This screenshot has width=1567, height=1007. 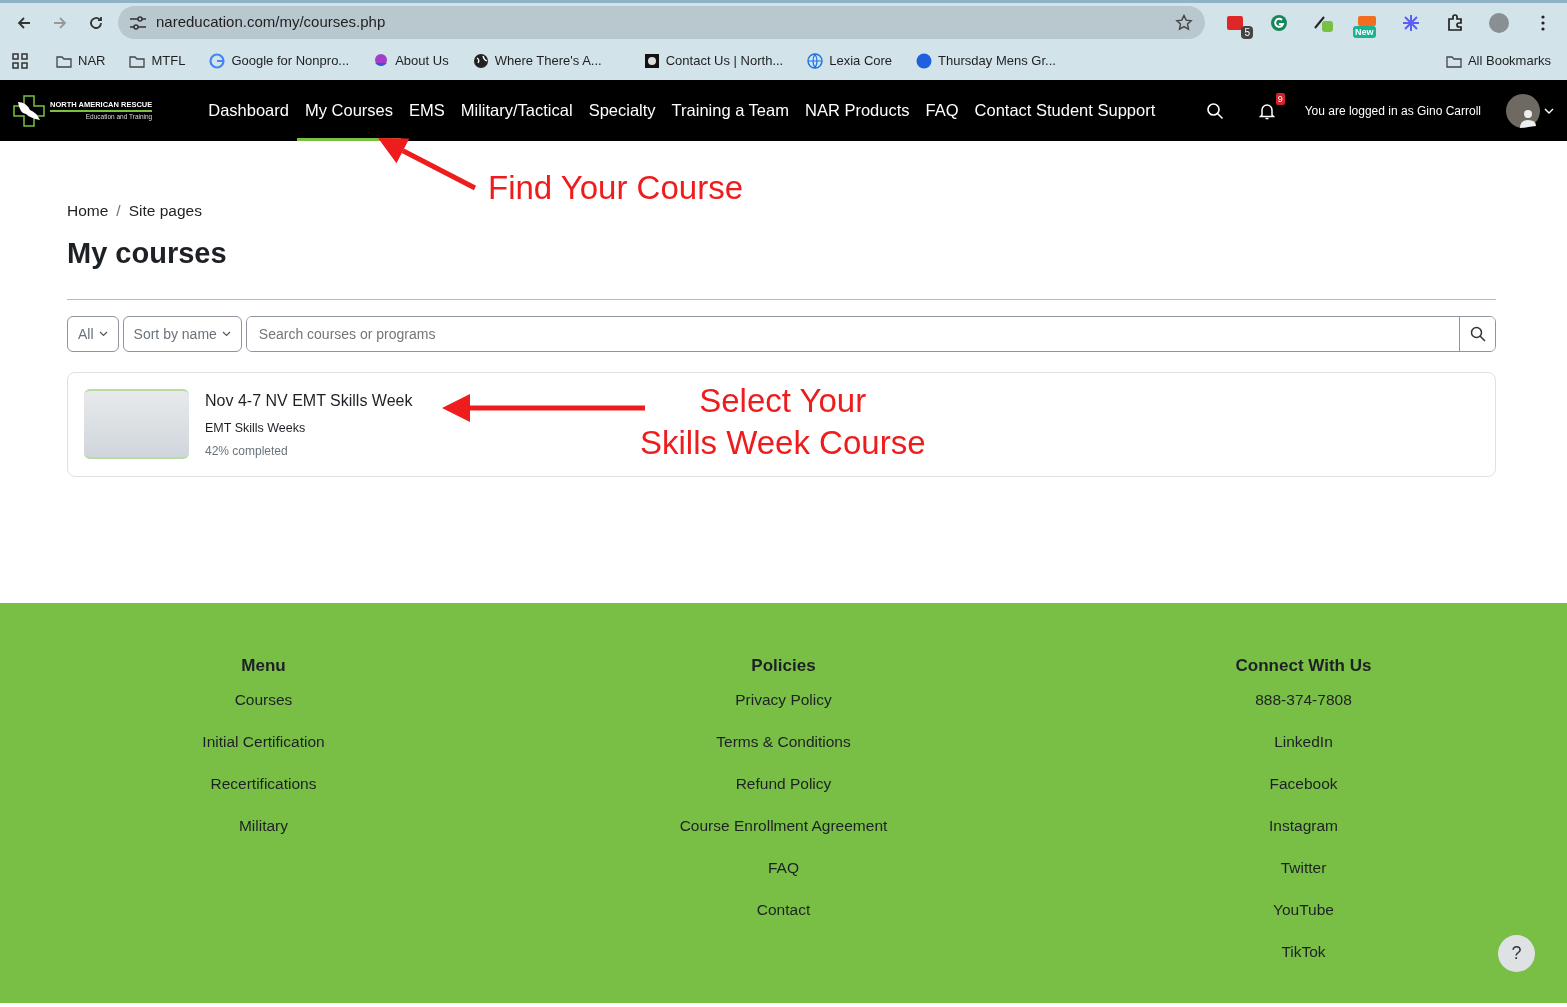 I want to click on extension-icon, so click(x=1235, y=22).